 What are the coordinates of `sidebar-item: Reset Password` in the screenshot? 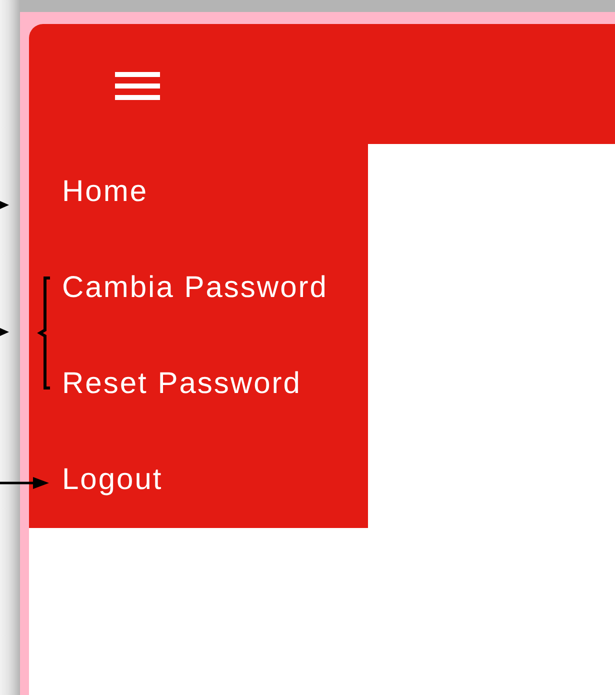 It's located at (198, 384).